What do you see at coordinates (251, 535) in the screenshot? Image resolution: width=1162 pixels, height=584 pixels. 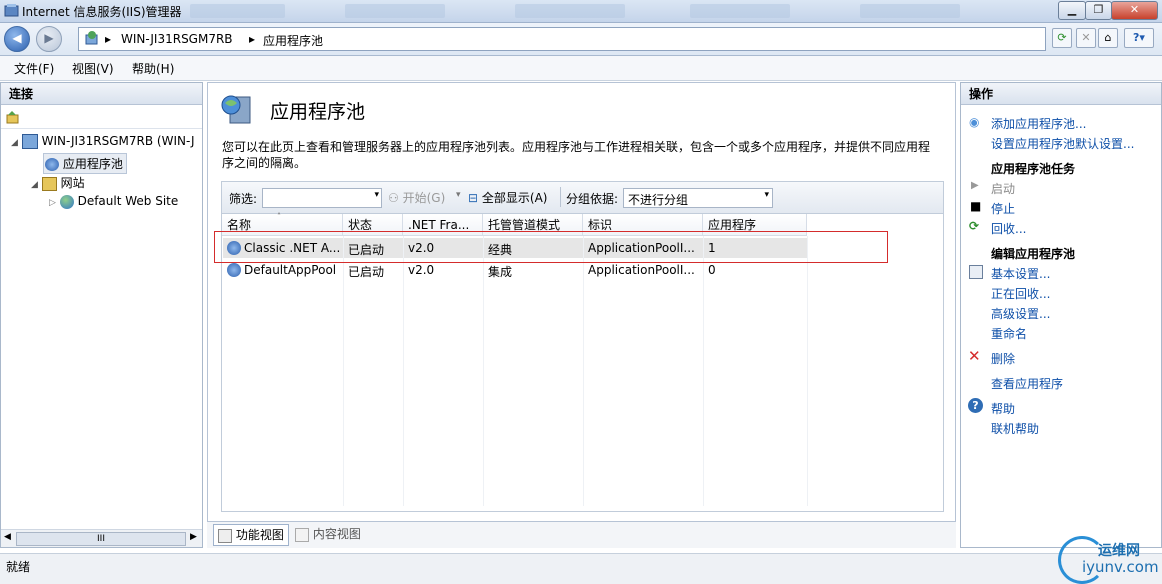 I see `tab-features-view: 功能视图` at bounding box center [251, 535].